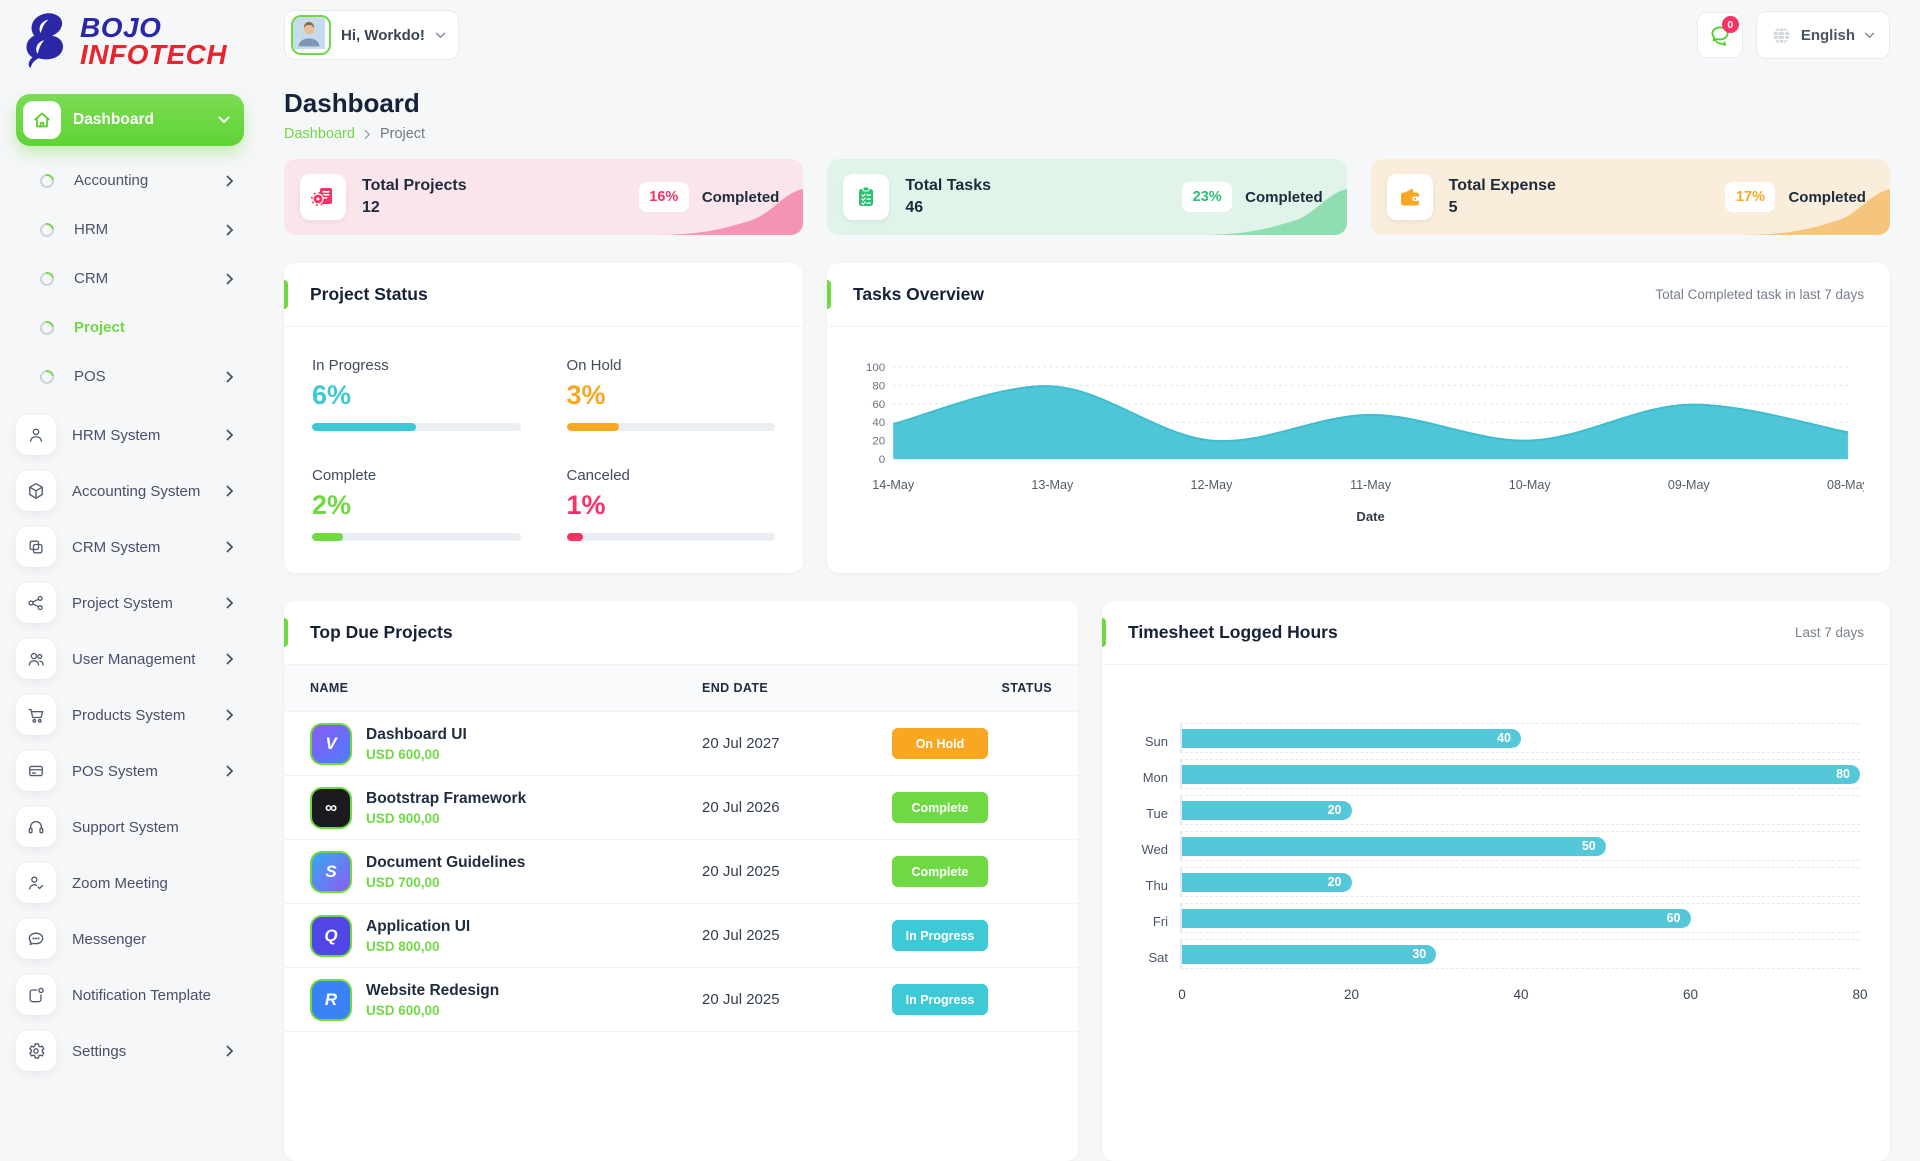 This screenshot has width=1920, height=1161. What do you see at coordinates (331, 935) in the screenshot?
I see `project-avatar: Q` at bounding box center [331, 935].